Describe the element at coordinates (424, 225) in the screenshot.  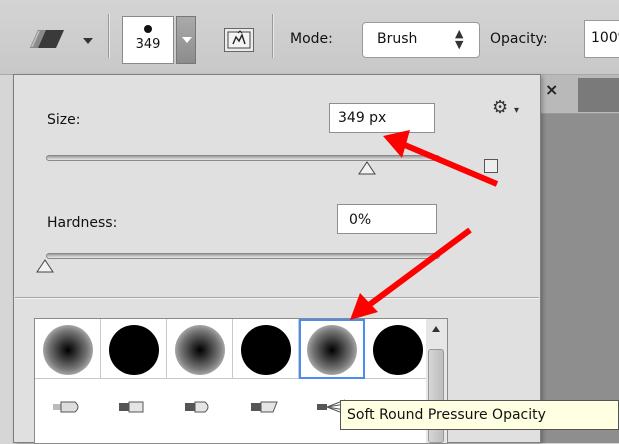
I see `annotation-arrows` at that location.